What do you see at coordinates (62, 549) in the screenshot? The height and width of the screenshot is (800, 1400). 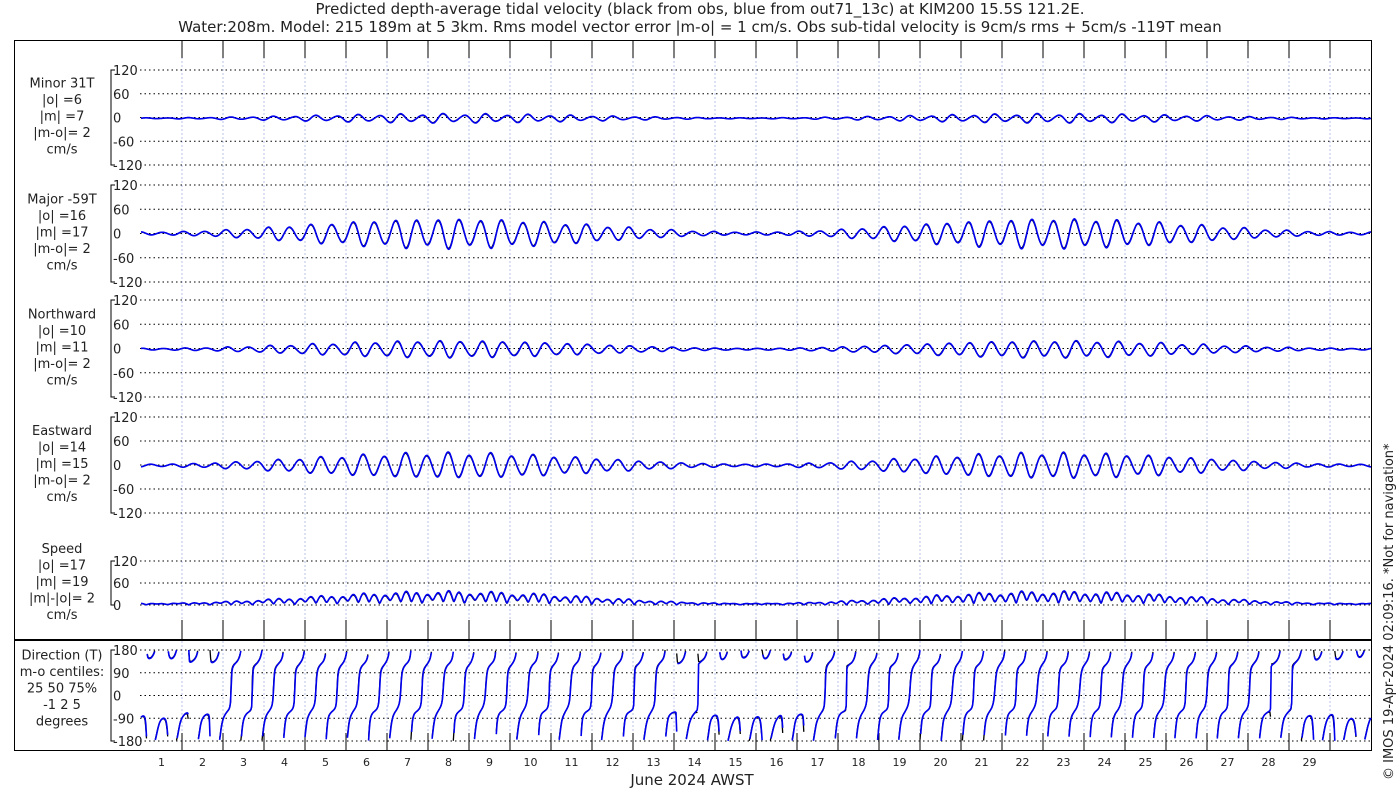 I see `panel-label-line: Speed` at bounding box center [62, 549].